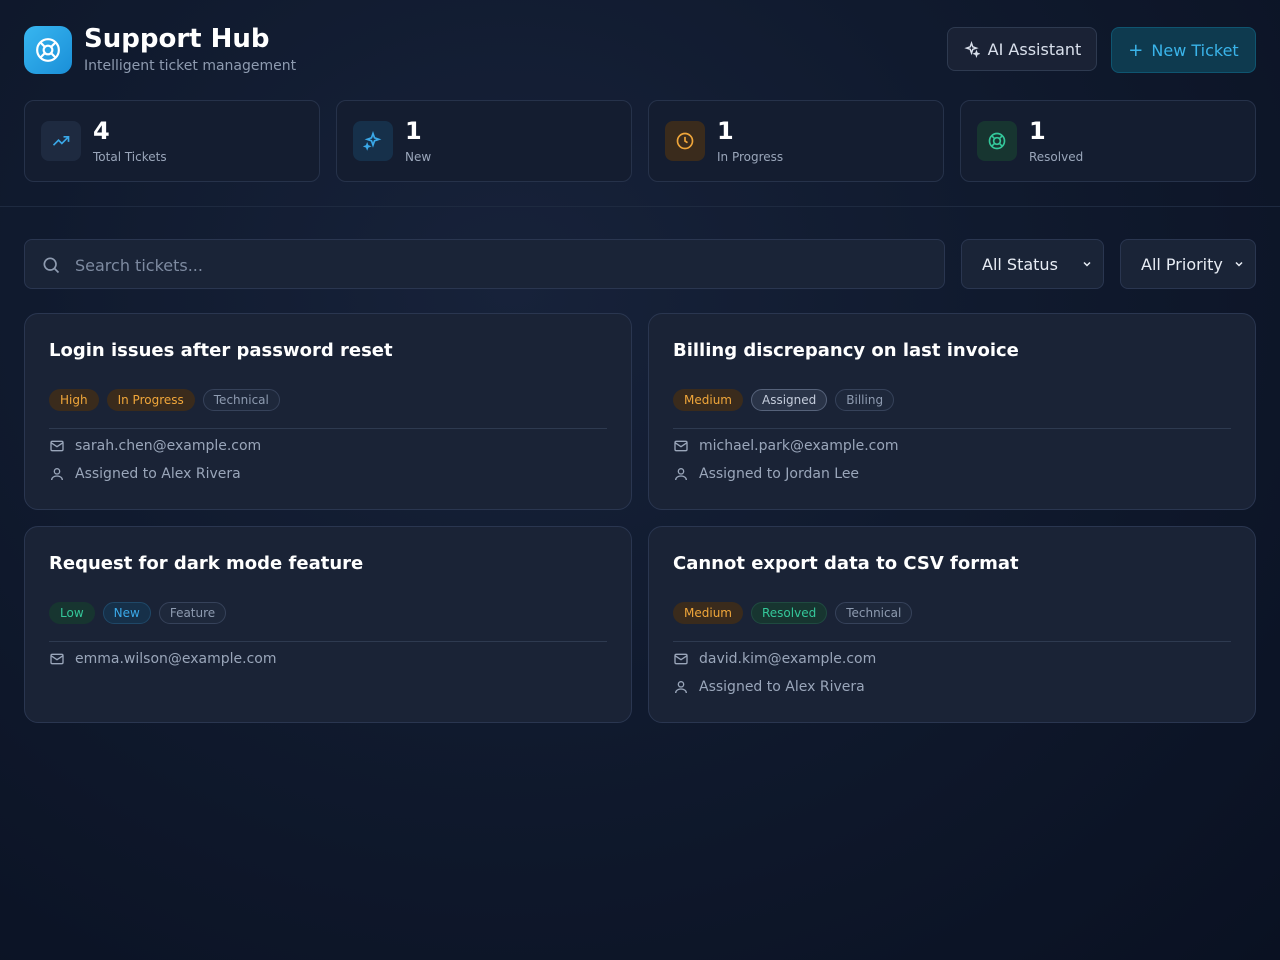 The height and width of the screenshot is (960, 1280). Describe the element at coordinates (788, 659) in the screenshot. I see `ticket-email-text: david.kim@example.com` at that location.